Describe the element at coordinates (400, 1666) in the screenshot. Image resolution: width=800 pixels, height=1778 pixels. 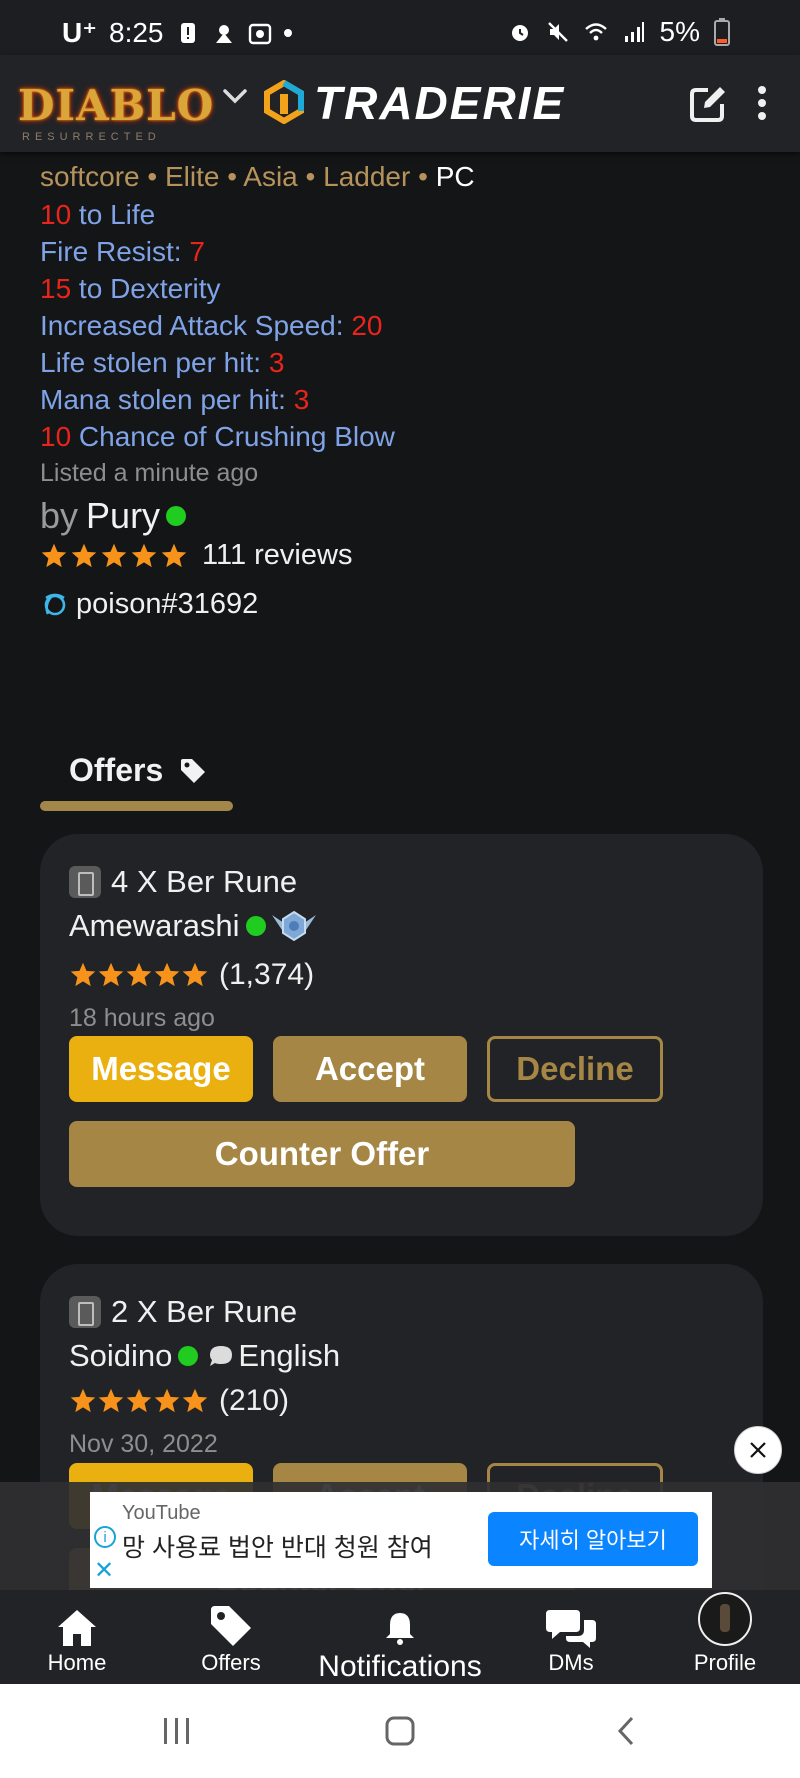
I see `nav-notifications-label: Notifications` at that location.